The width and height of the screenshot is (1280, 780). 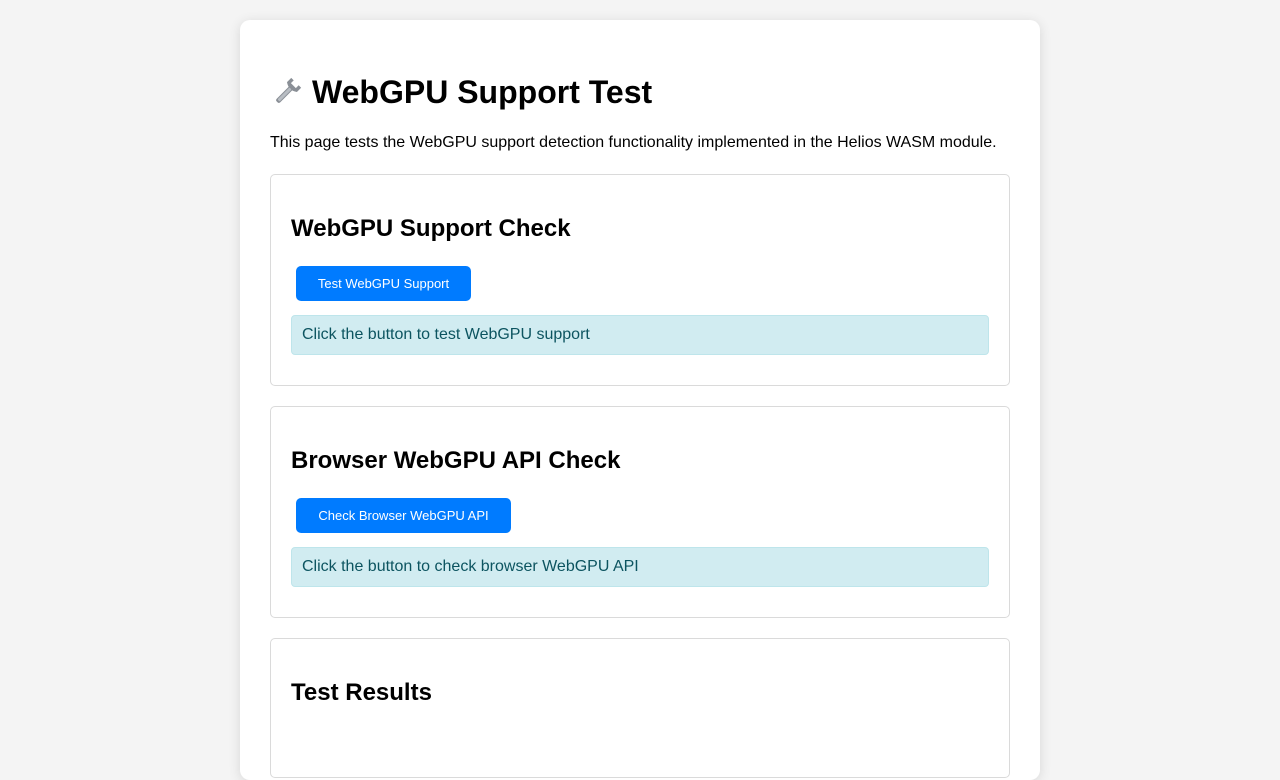 I want to click on test-webgpu-support-button: Test WebGPU Support, so click(x=383, y=283).